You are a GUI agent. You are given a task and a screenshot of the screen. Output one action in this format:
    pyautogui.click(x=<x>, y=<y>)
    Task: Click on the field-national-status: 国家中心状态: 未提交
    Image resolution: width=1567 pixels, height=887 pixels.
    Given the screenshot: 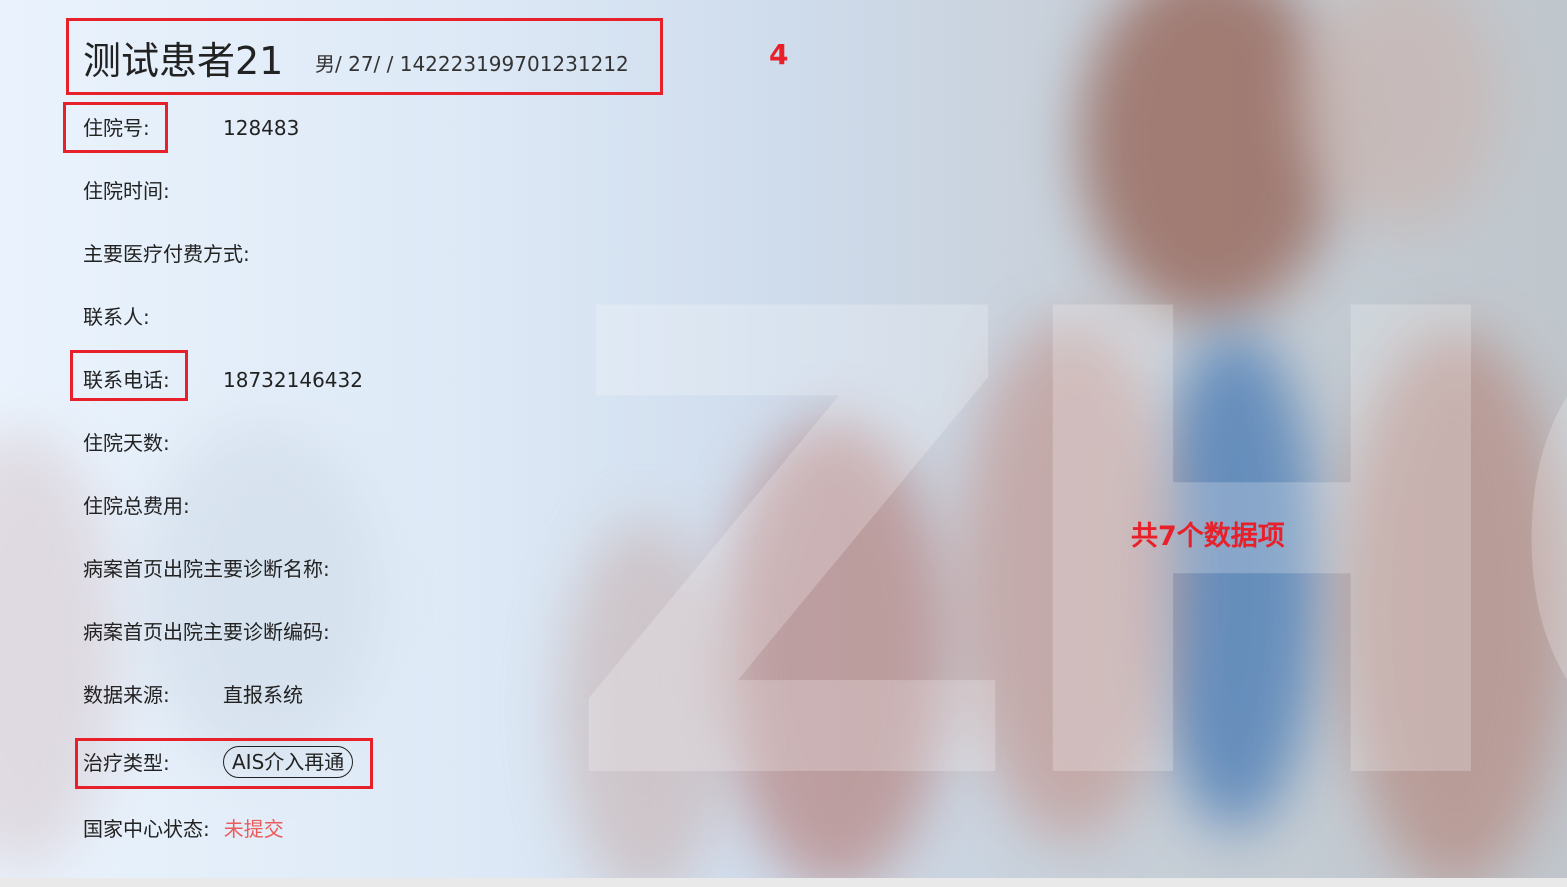 What is the action you would take?
    pyautogui.click(x=183, y=829)
    